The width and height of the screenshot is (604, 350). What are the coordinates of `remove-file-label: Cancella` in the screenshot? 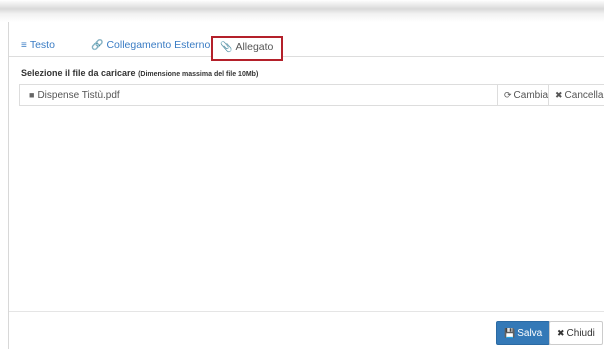 It's located at (584, 95).